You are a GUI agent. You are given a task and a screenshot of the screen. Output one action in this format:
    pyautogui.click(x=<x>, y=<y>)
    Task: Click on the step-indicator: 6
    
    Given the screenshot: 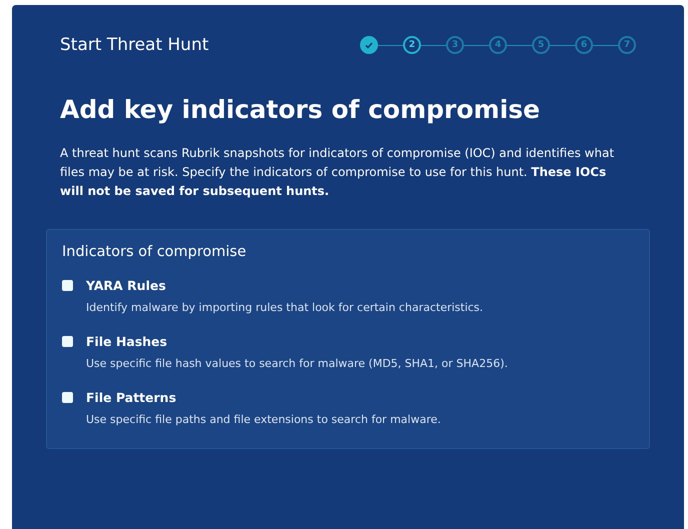 What is the action you would take?
    pyautogui.click(x=584, y=45)
    